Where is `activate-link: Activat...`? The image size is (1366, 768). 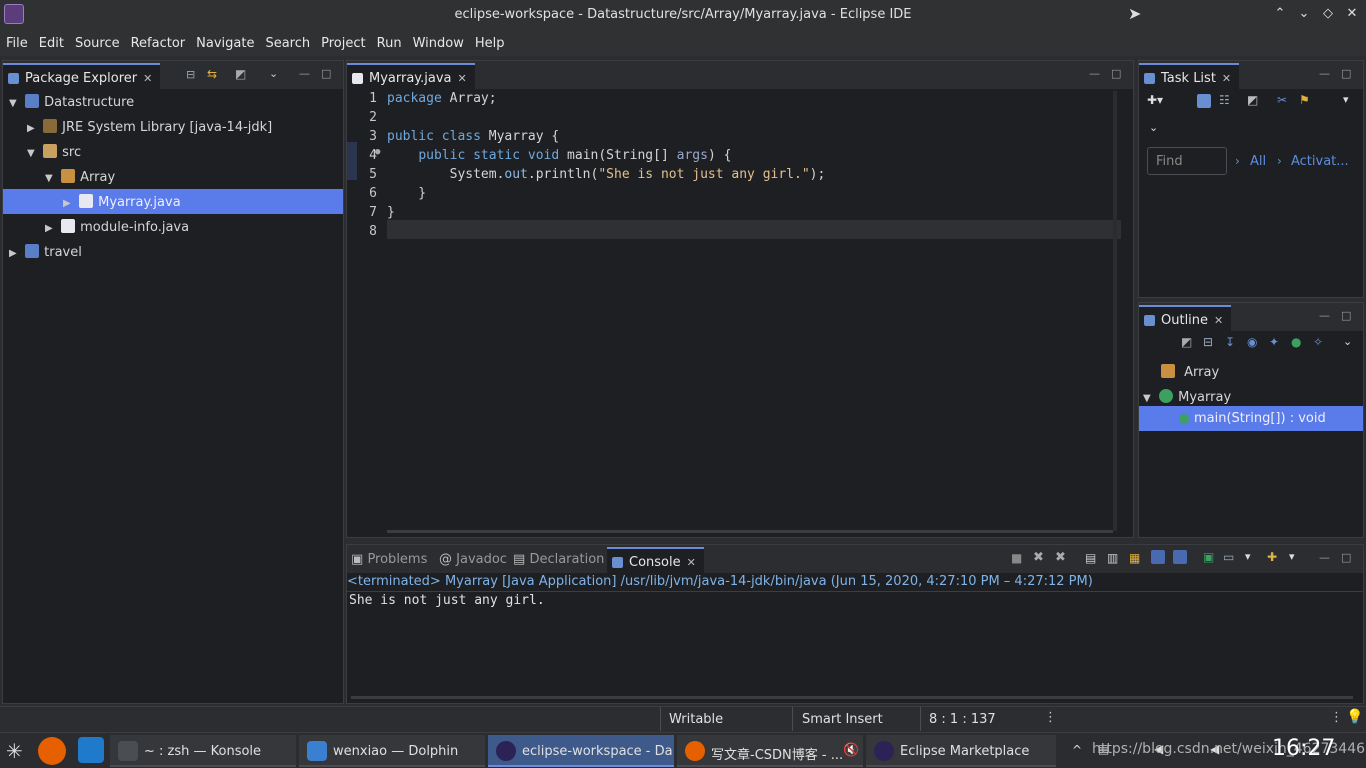 activate-link: Activat... is located at coordinates (1320, 161).